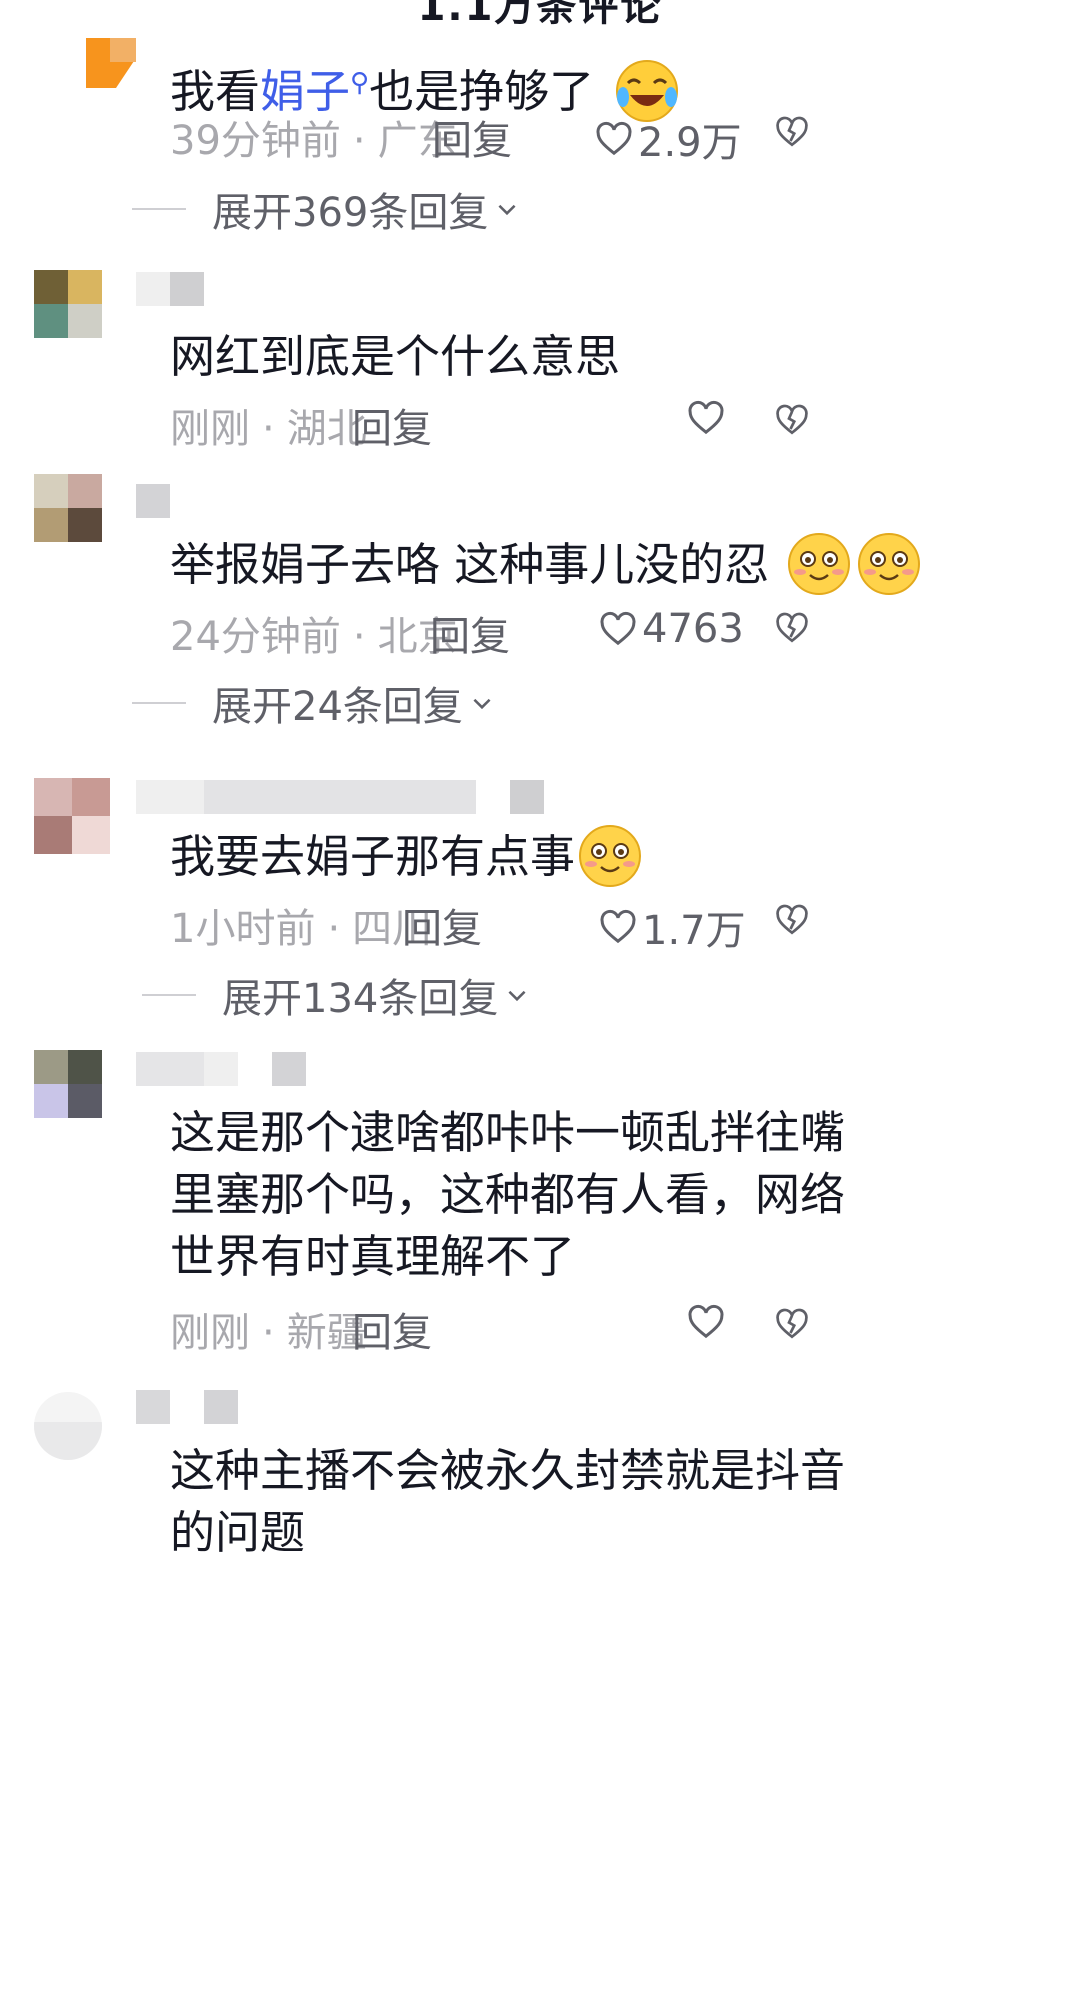 This screenshot has width=1080, height=1990. What do you see at coordinates (313, 703) in the screenshot?
I see `expand-replies-button: 展开24条回复` at bounding box center [313, 703].